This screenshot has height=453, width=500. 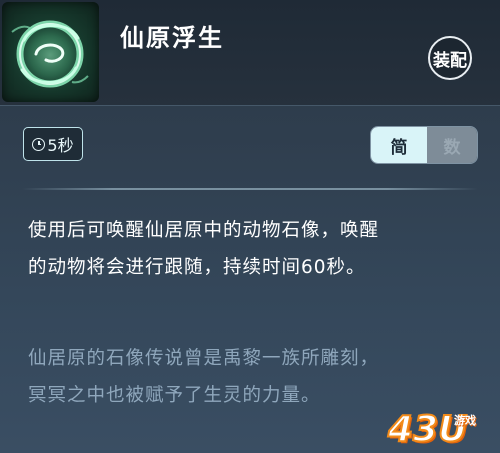 What do you see at coordinates (204, 230) in the screenshot?
I see `description-line: 使用后可唤醒仙居原中的动物石像，唤醒` at bounding box center [204, 230].